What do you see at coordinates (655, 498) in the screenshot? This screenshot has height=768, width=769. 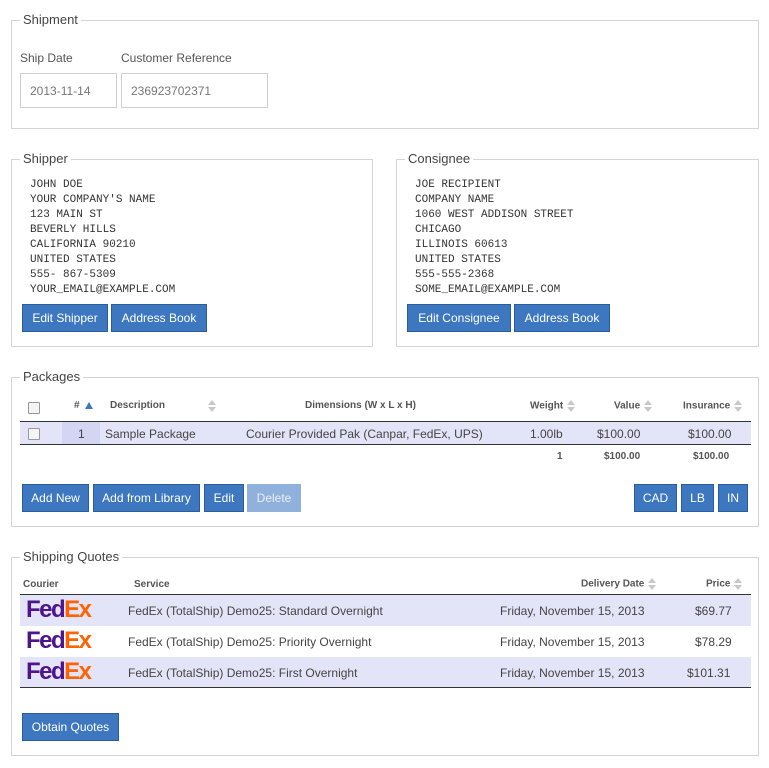 I see `currency-cad-button: CAD` at bounding box center [655, 498].